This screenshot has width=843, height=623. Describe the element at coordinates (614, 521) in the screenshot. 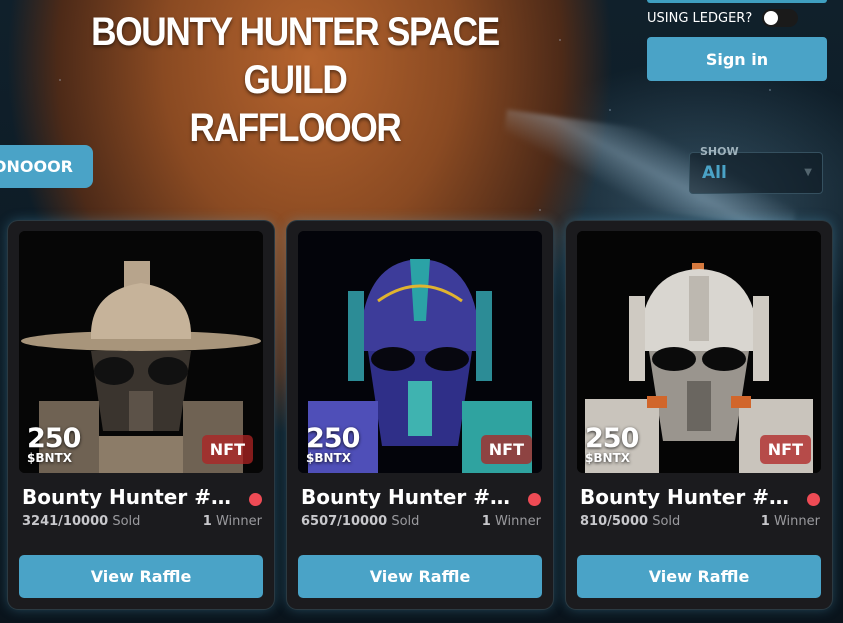

I see `sold-value: 810/5000` at that location.